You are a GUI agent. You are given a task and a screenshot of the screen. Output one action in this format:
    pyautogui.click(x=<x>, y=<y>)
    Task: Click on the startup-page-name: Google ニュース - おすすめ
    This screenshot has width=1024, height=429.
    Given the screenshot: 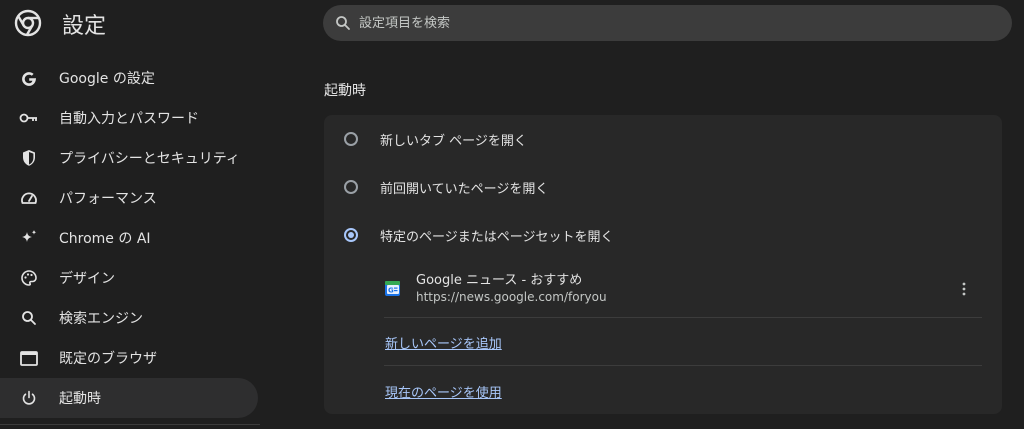 What is the action you would take?
    pyautogui.click(x=499, y=280)
    